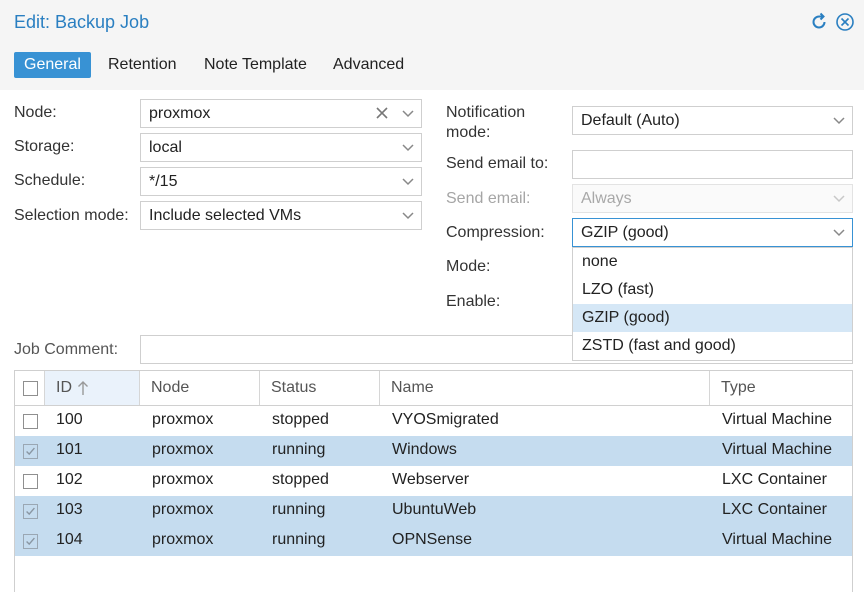  Describe the element at coordinates (52, 65) in the screenshot. I see `tab-general: General` at that location.